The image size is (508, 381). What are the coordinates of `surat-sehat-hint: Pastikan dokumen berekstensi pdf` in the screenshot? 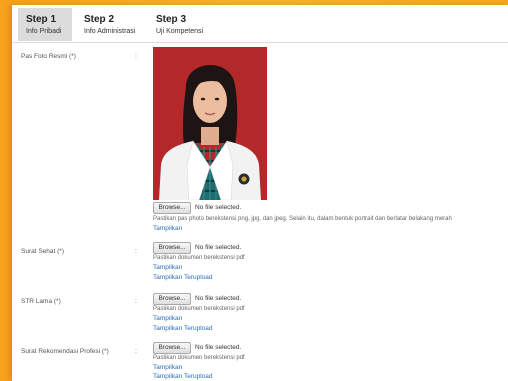 It's located at (199, 258).